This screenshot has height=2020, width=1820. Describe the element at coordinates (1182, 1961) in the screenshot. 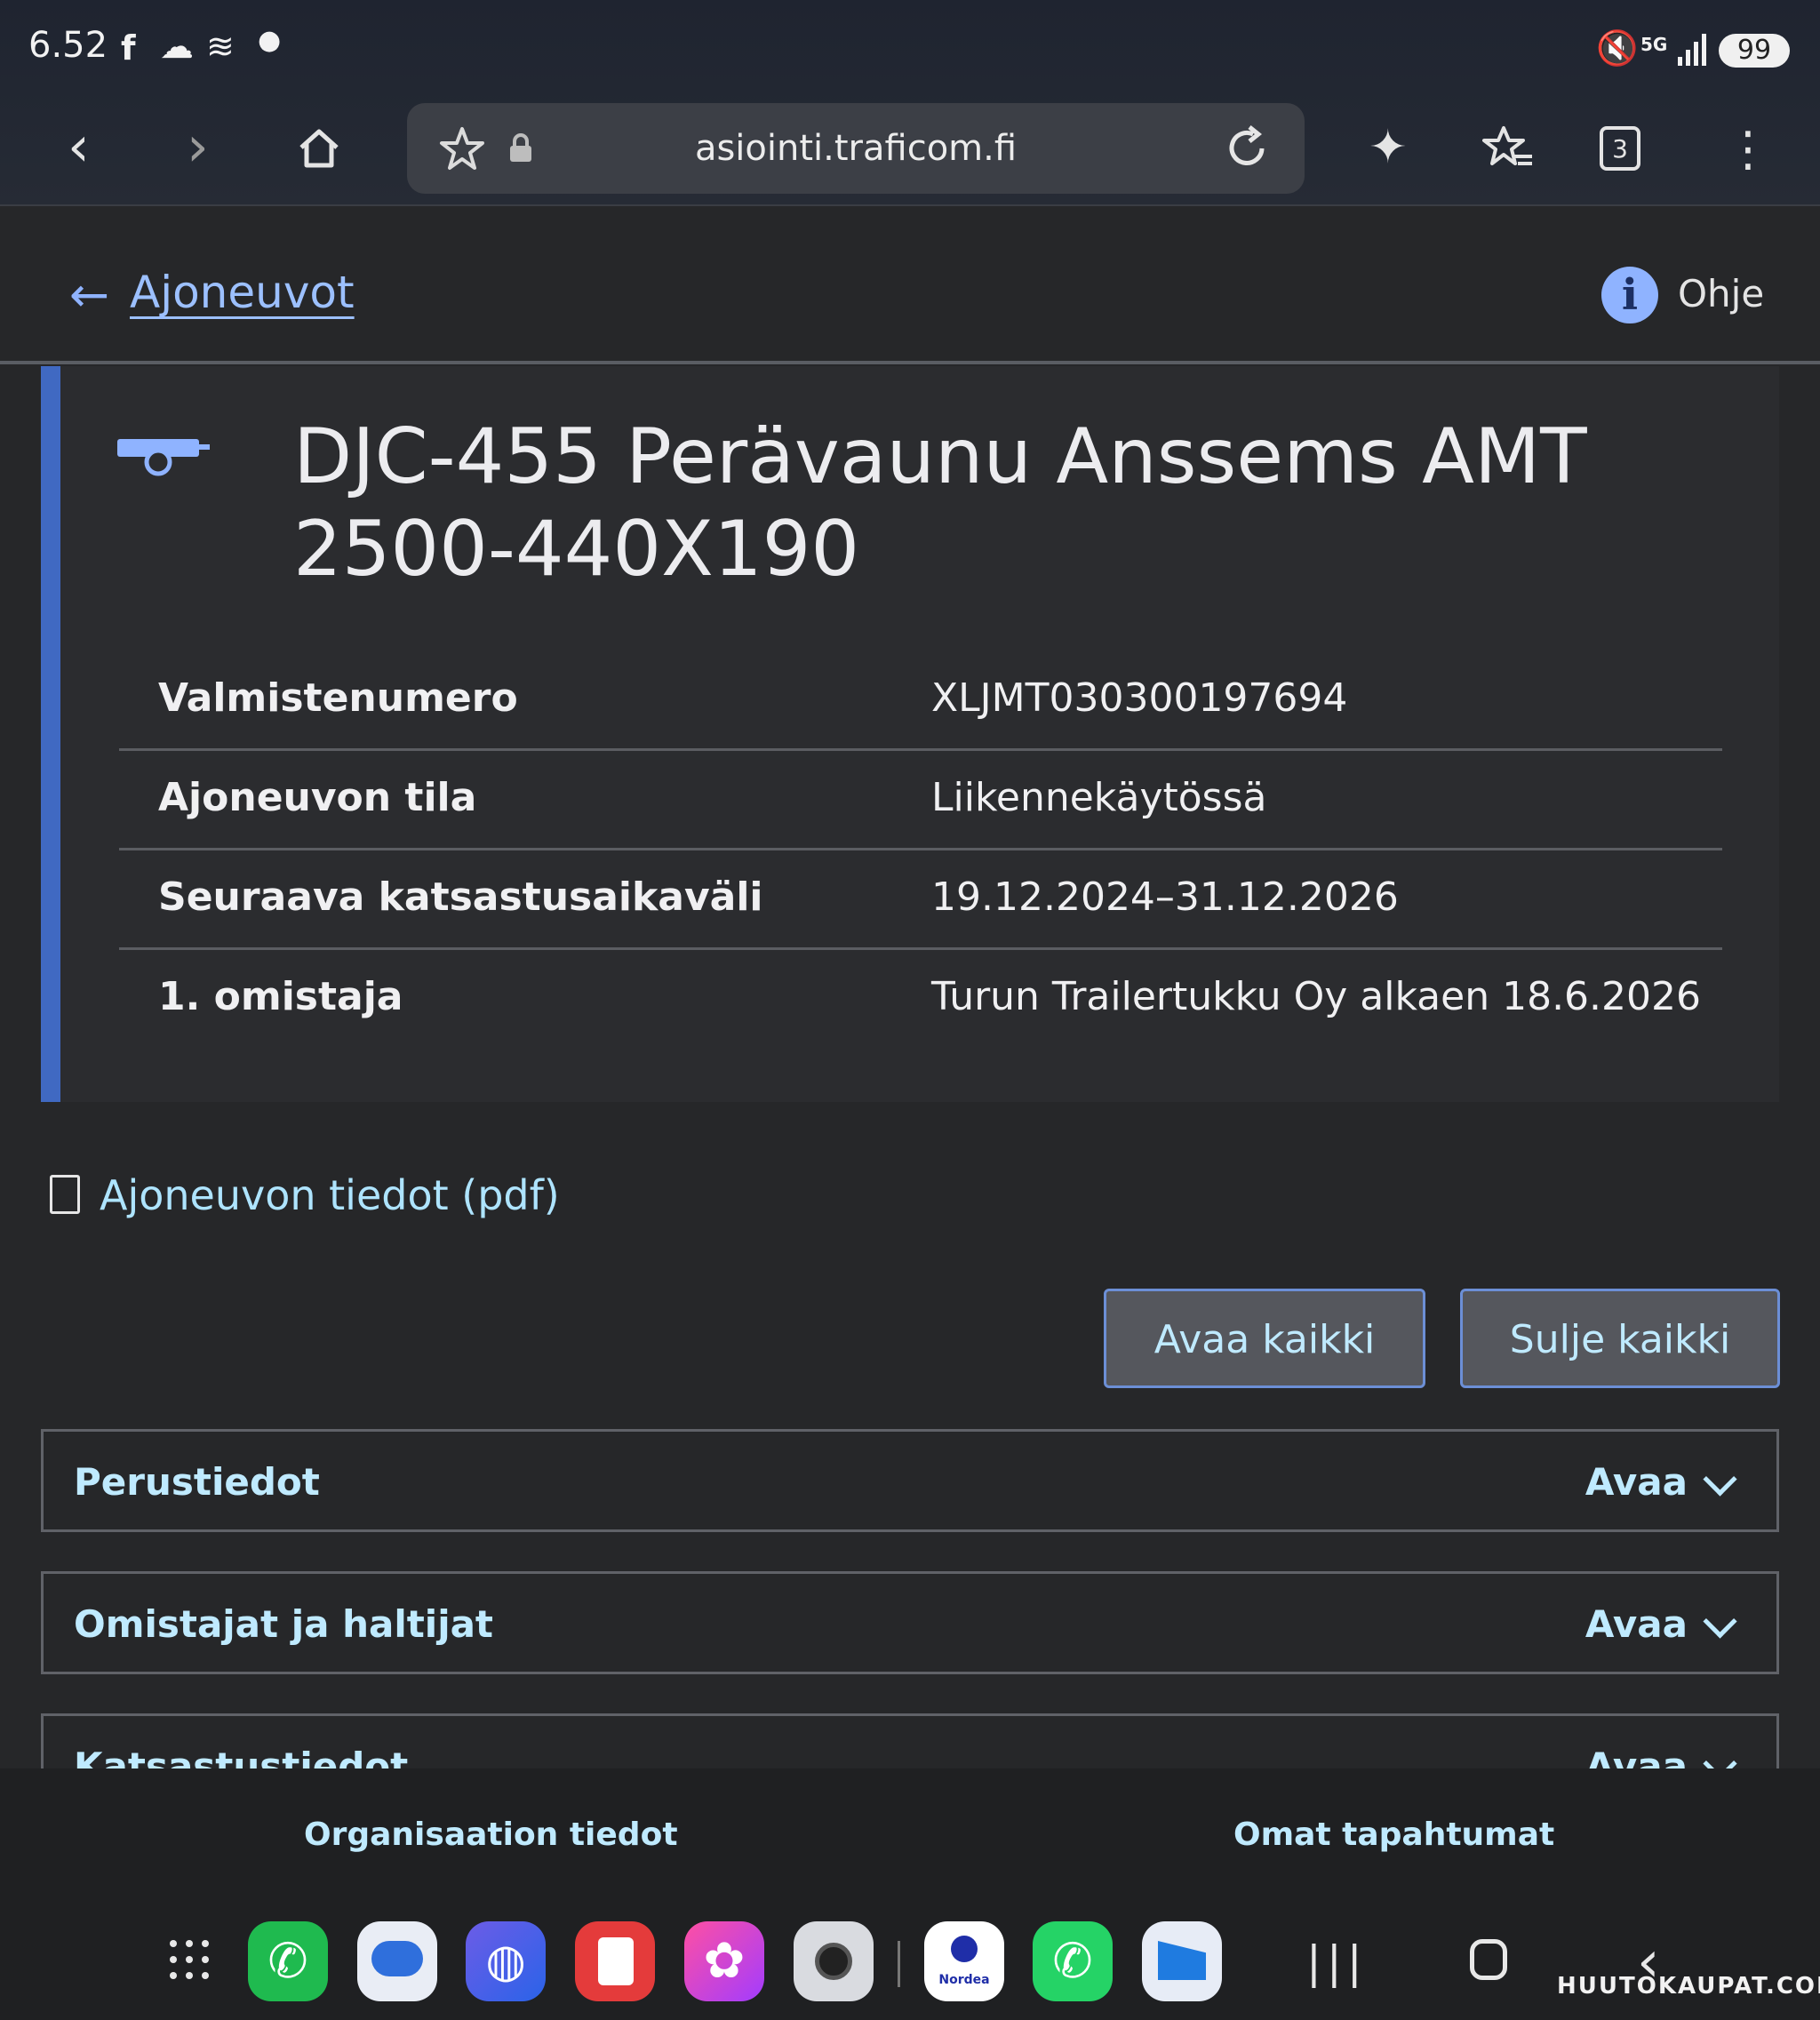

I see `mail-app-icon` at that location.